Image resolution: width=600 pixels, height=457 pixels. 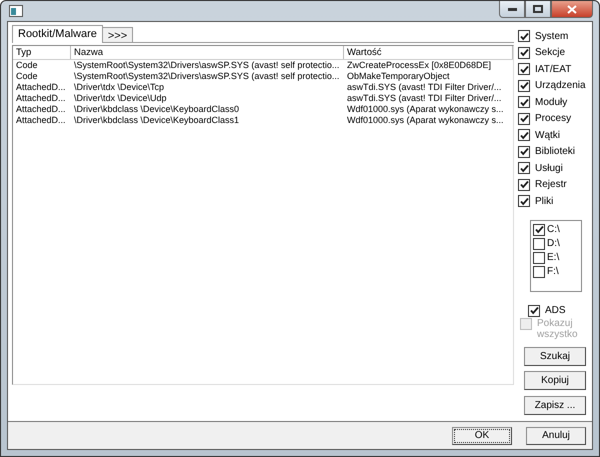 I want to click on column-header: Nazwa, so click(x=207, y=52).